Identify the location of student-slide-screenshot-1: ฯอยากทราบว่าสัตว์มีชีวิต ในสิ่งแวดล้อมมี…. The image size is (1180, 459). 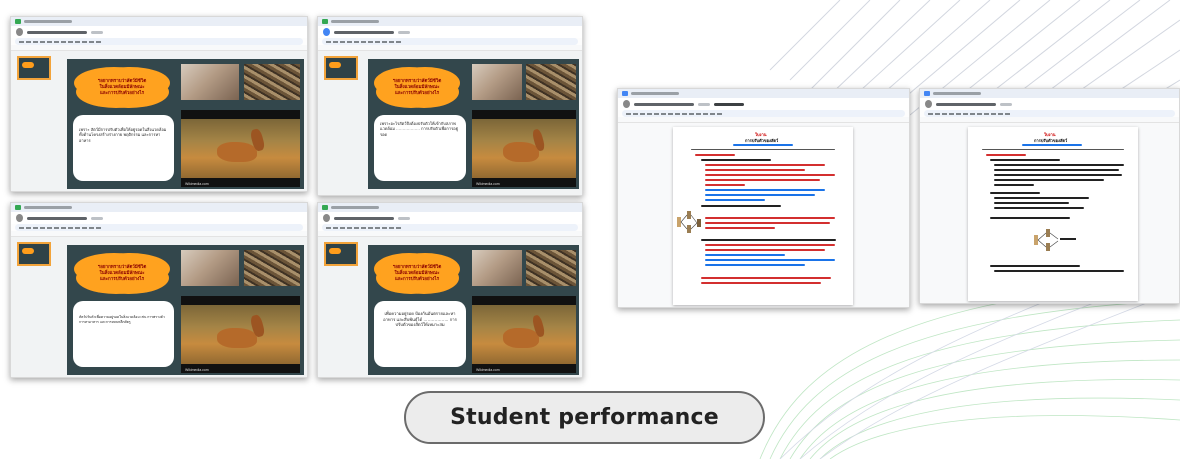
(159, 104).